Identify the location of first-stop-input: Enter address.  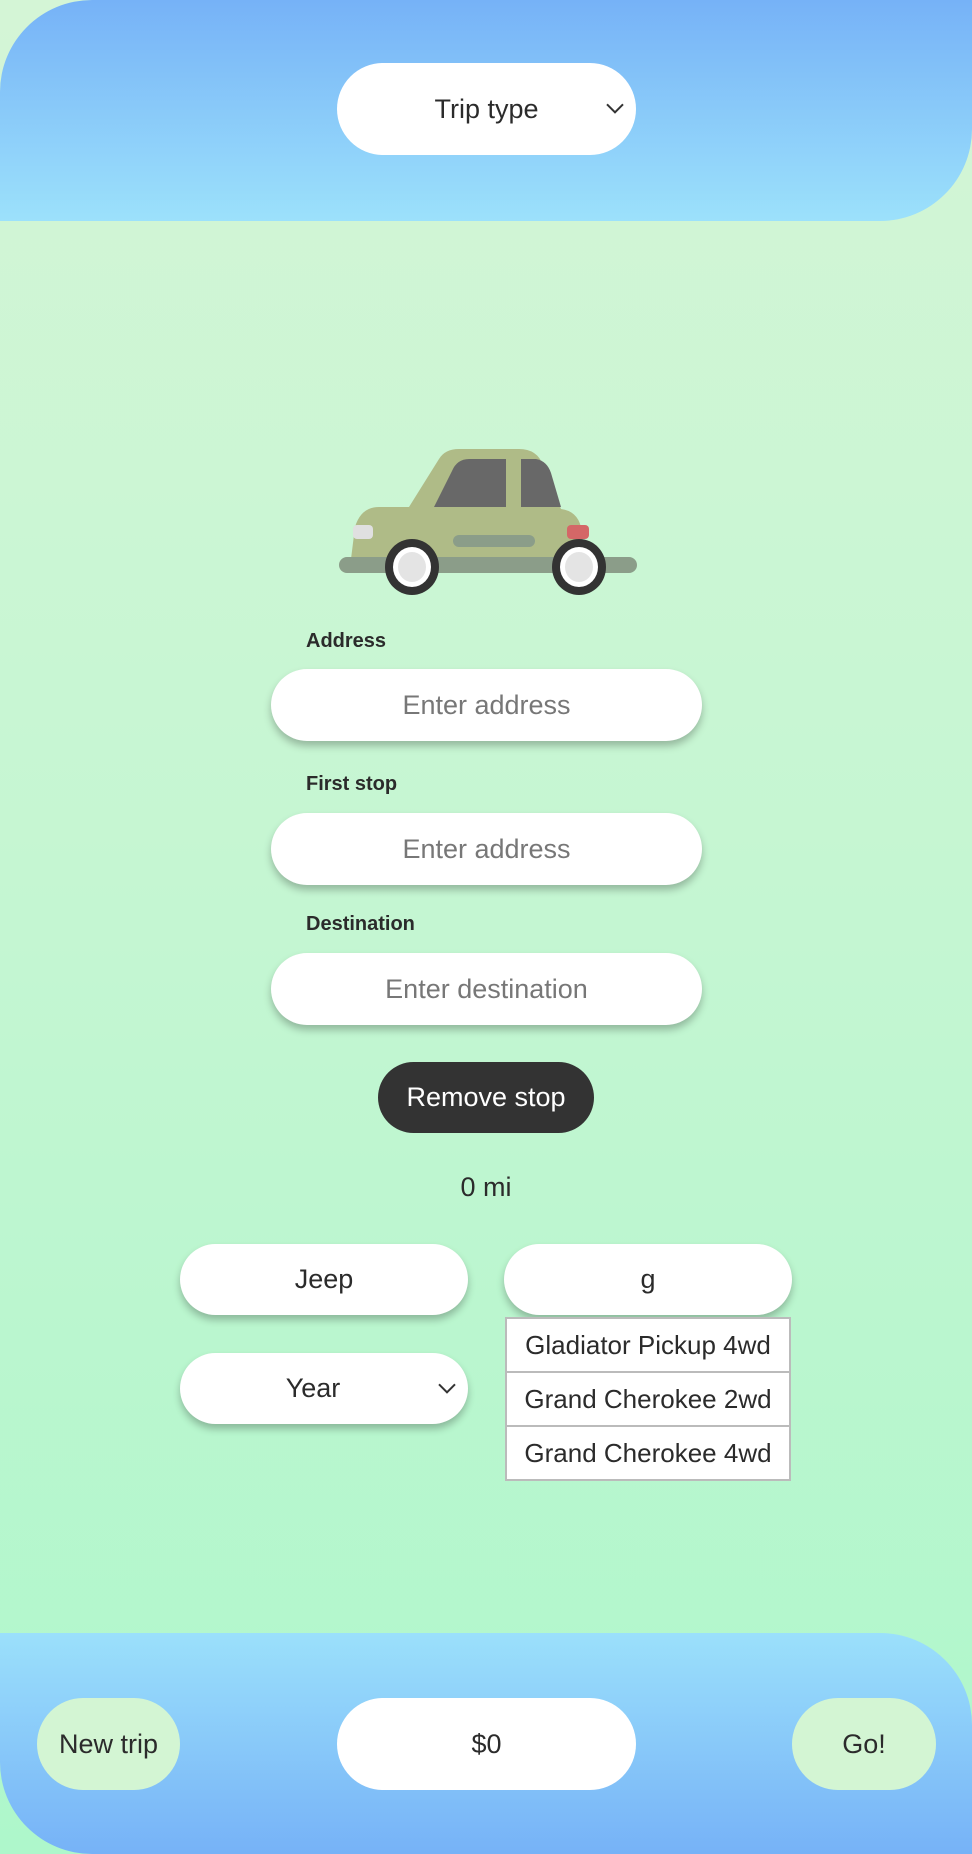
(486, 849).